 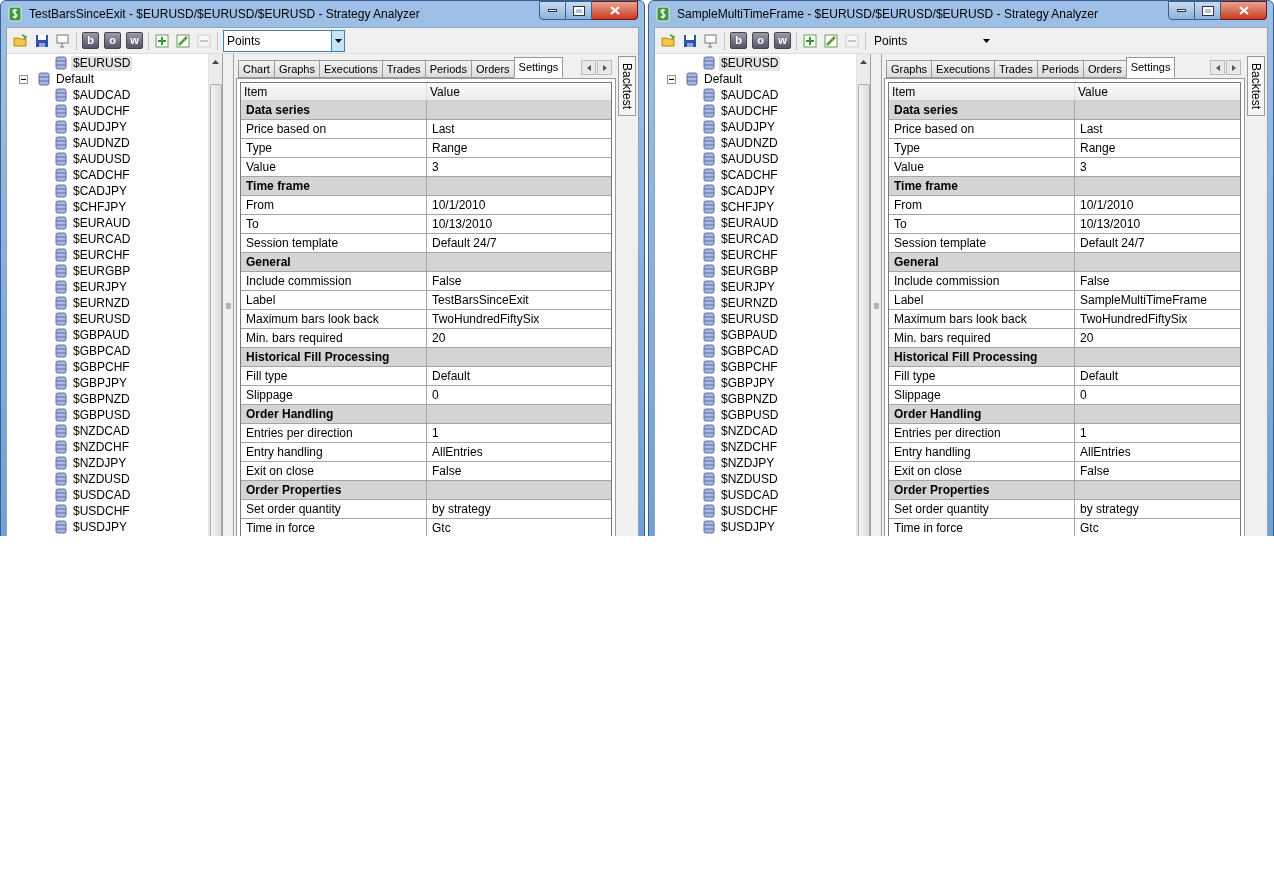 What do you see at coordinates (749, 511) in the screenshot?
I see `tree-item: $USDCHF` at bounding box center [749, 511].